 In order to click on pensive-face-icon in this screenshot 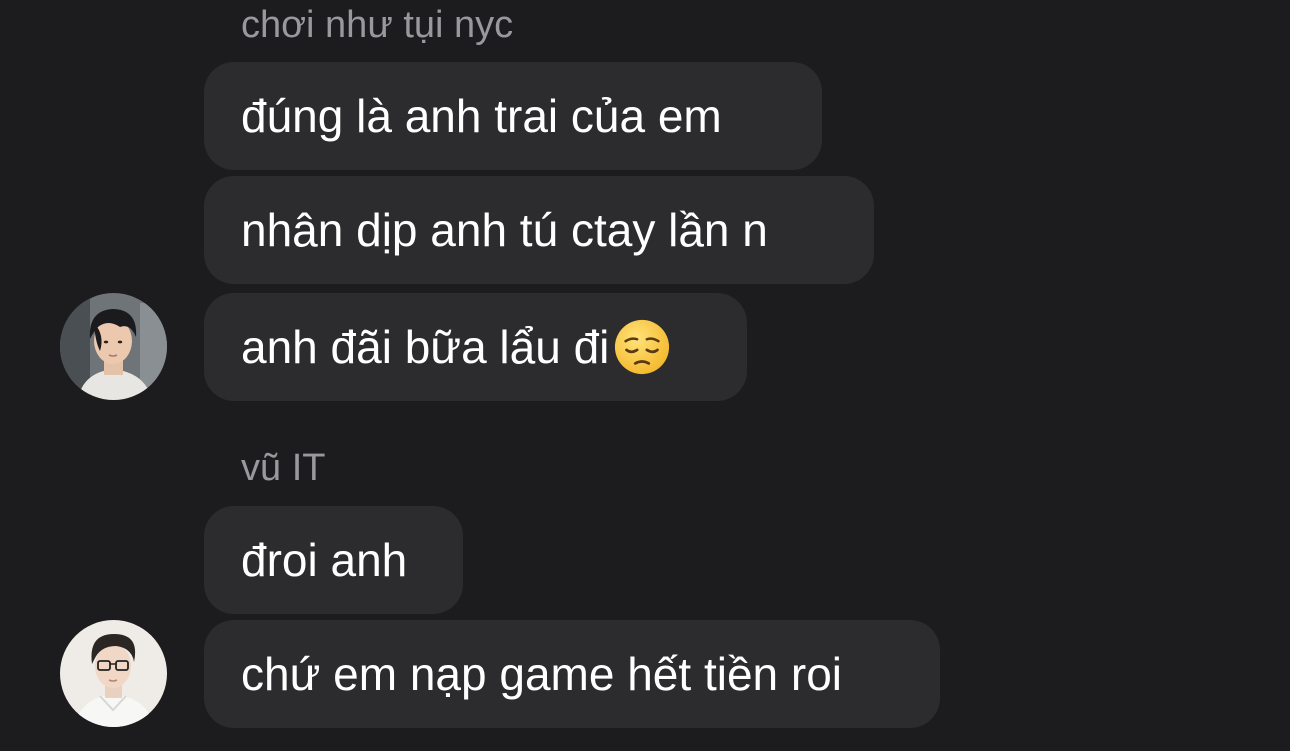, I will do `click(642, 347)`.